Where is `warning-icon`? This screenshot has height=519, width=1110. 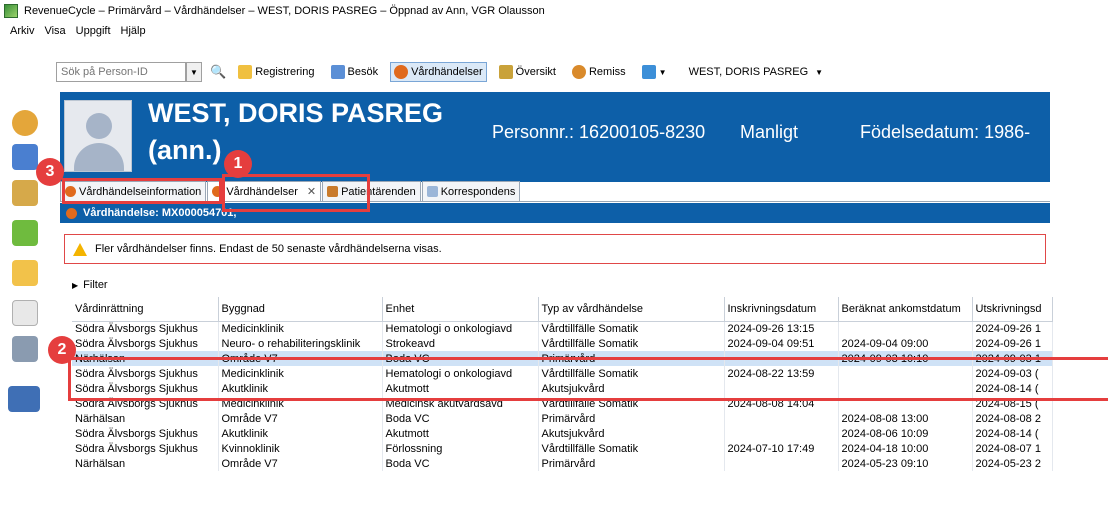
warning-icon is located at coordinates (80, 249).